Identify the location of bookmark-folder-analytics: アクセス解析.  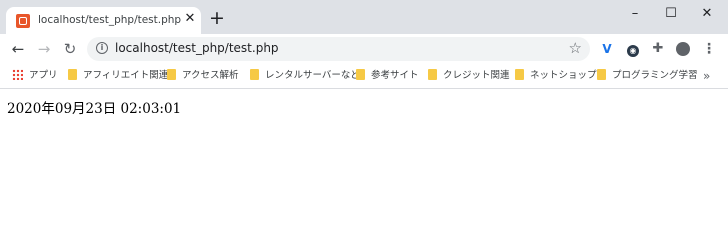
(203, 76).